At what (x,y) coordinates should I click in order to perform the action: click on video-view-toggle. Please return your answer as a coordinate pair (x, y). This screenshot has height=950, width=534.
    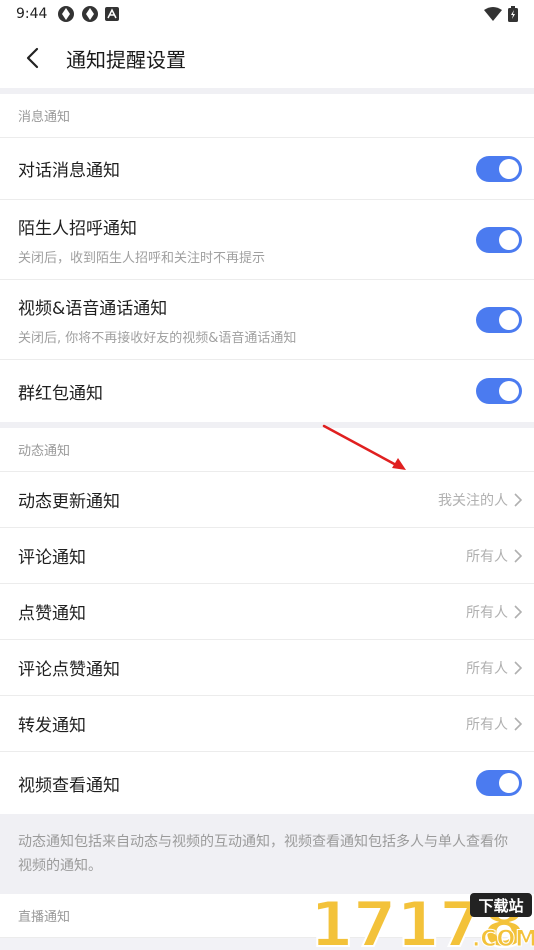
    Looking at the image, I should click on (499, 783).